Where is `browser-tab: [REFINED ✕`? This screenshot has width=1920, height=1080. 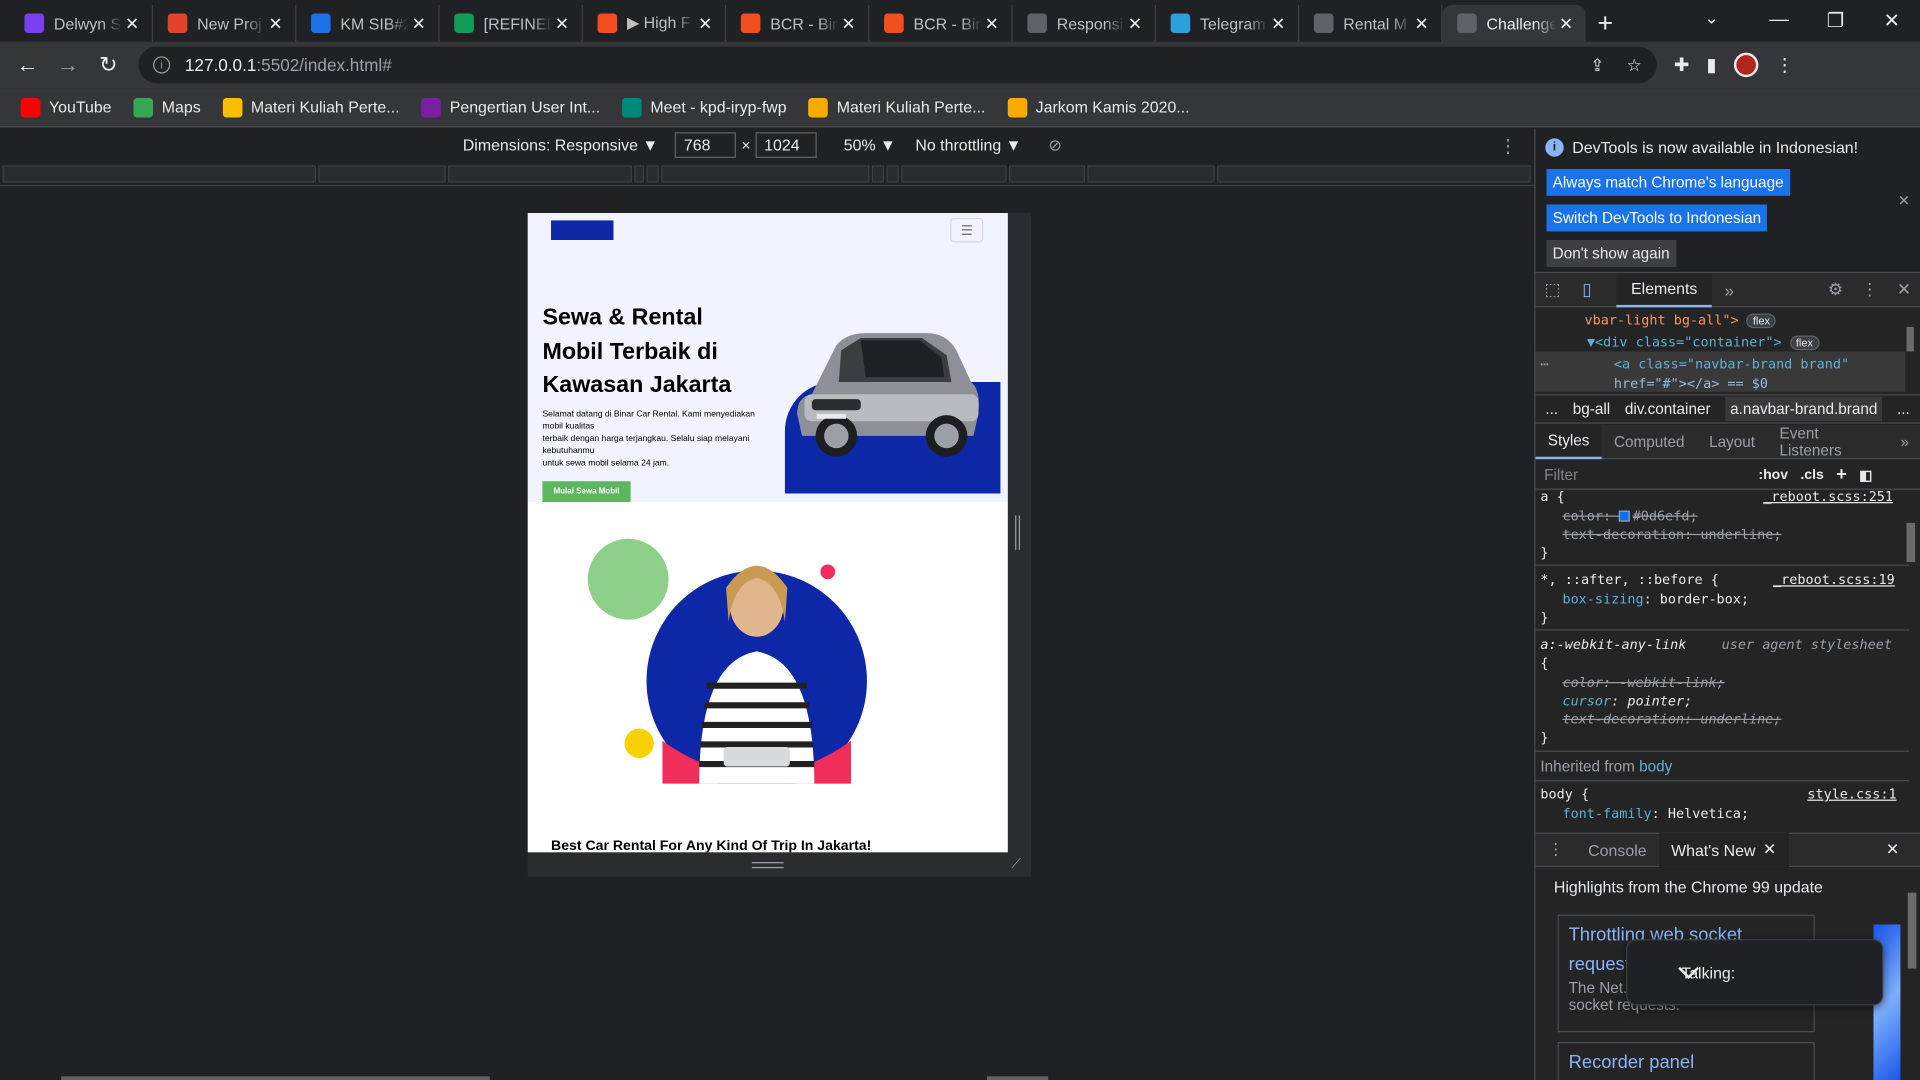 browser-tab: [REFINED ✕ is located at coordinates (511, 23).